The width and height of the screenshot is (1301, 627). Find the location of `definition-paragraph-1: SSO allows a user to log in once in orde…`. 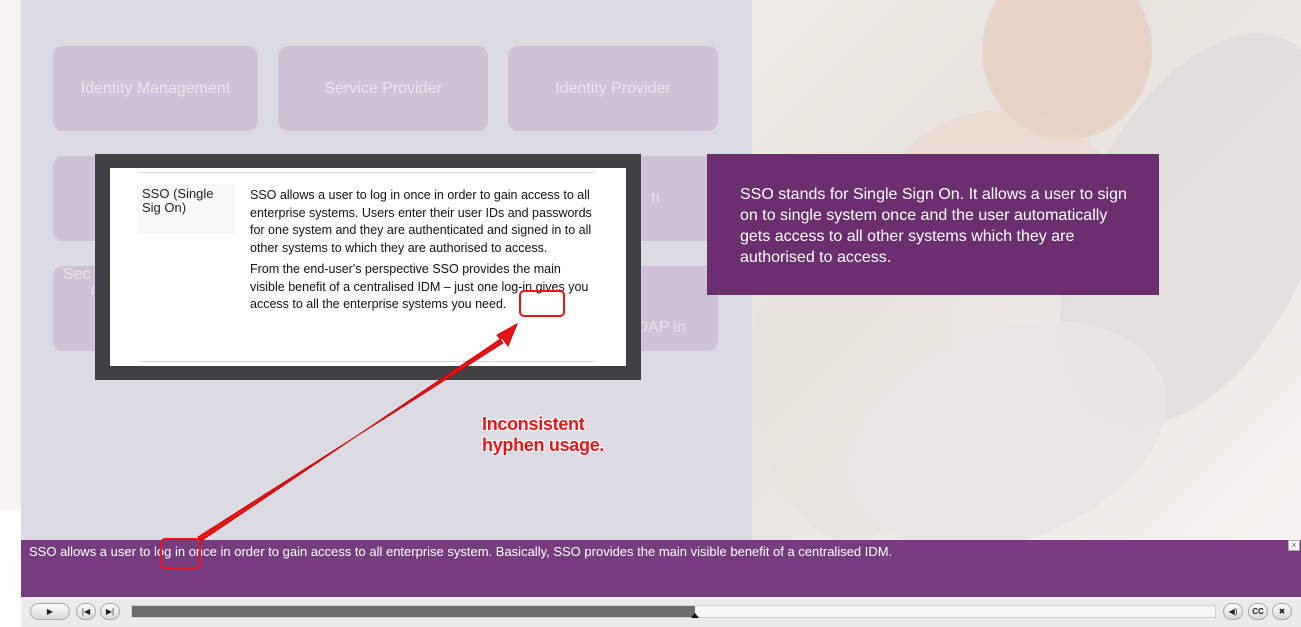

definition-paragraph-1: SSO allows a user to log in once in orde… is located at coordinates (421, 221).